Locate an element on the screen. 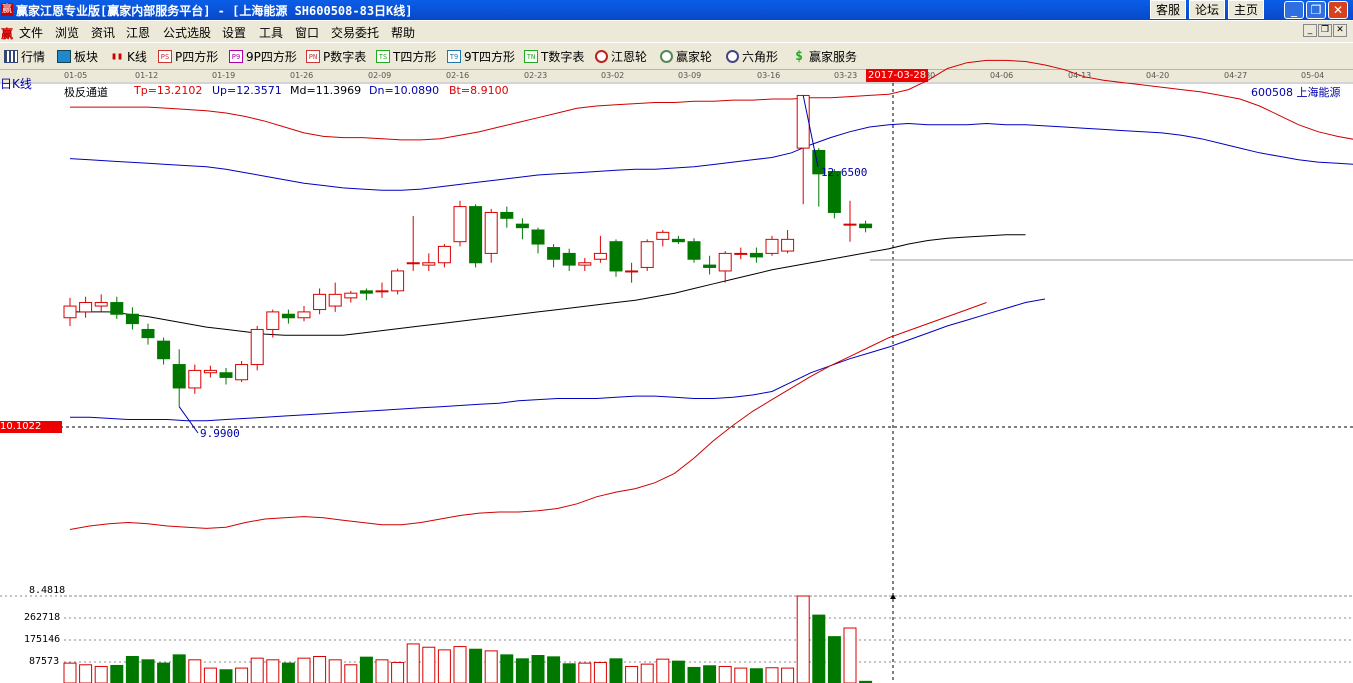 The image size is (1353, 683). dn-line is located at coordinates (558, 360).